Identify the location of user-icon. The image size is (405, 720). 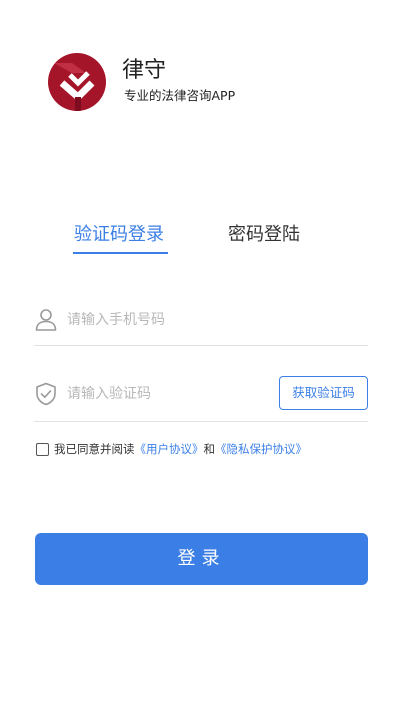
(46, 320).